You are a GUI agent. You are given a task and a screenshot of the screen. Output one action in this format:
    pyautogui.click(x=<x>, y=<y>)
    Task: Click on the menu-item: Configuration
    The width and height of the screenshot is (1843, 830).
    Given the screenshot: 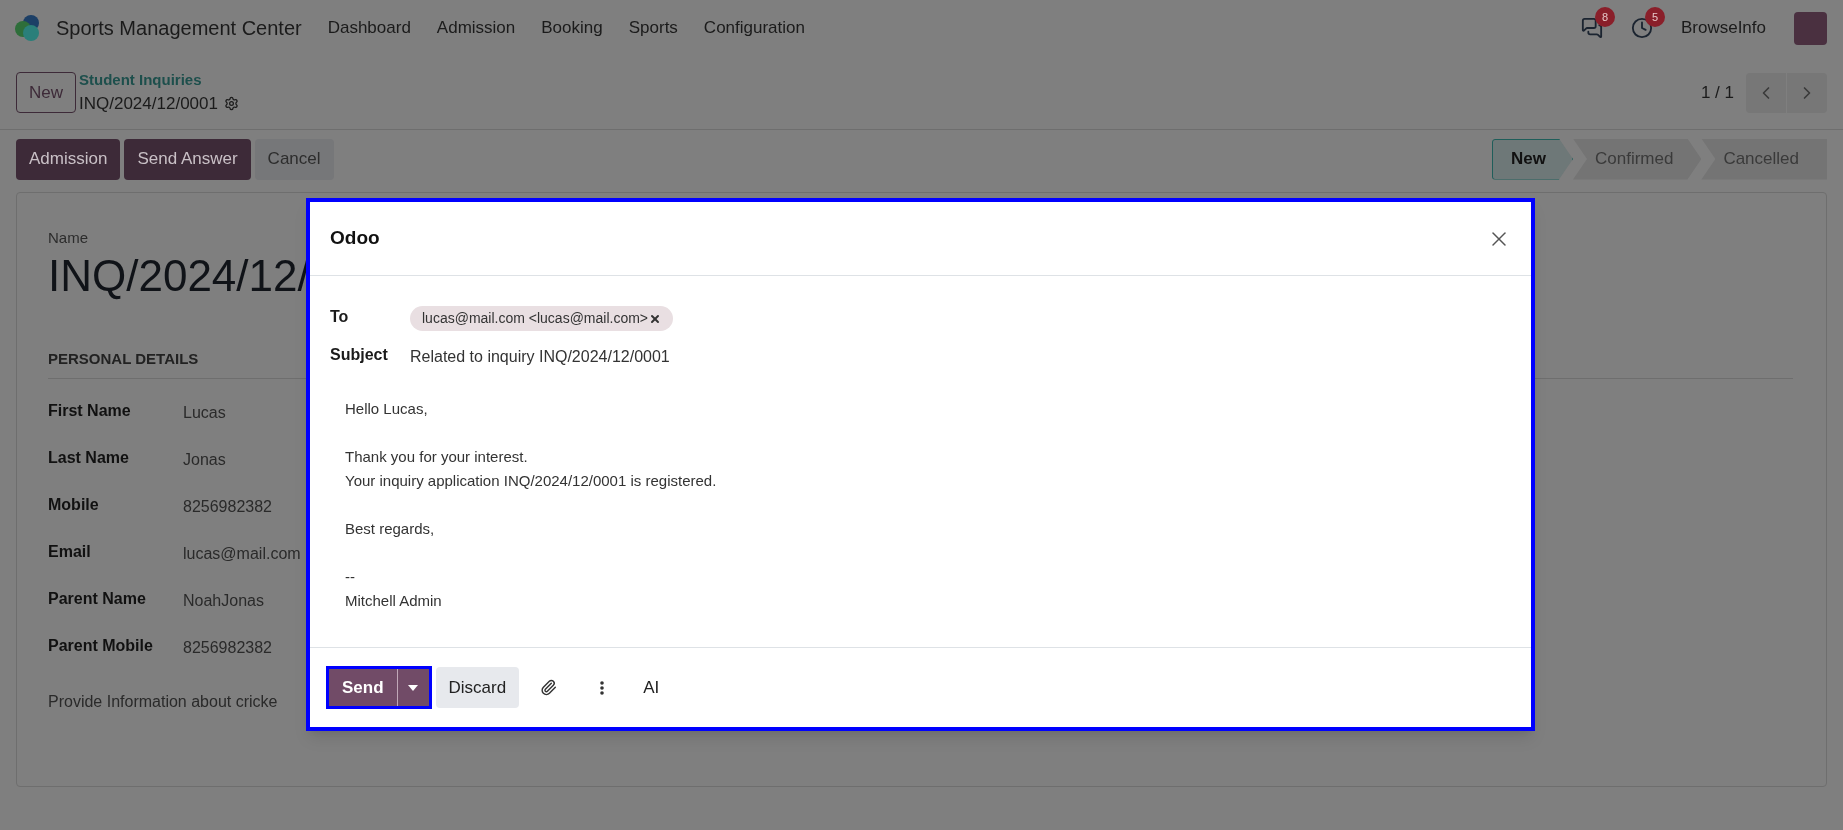 What is the action you would take?
    pyautogui.click(x=754, y=28)
    